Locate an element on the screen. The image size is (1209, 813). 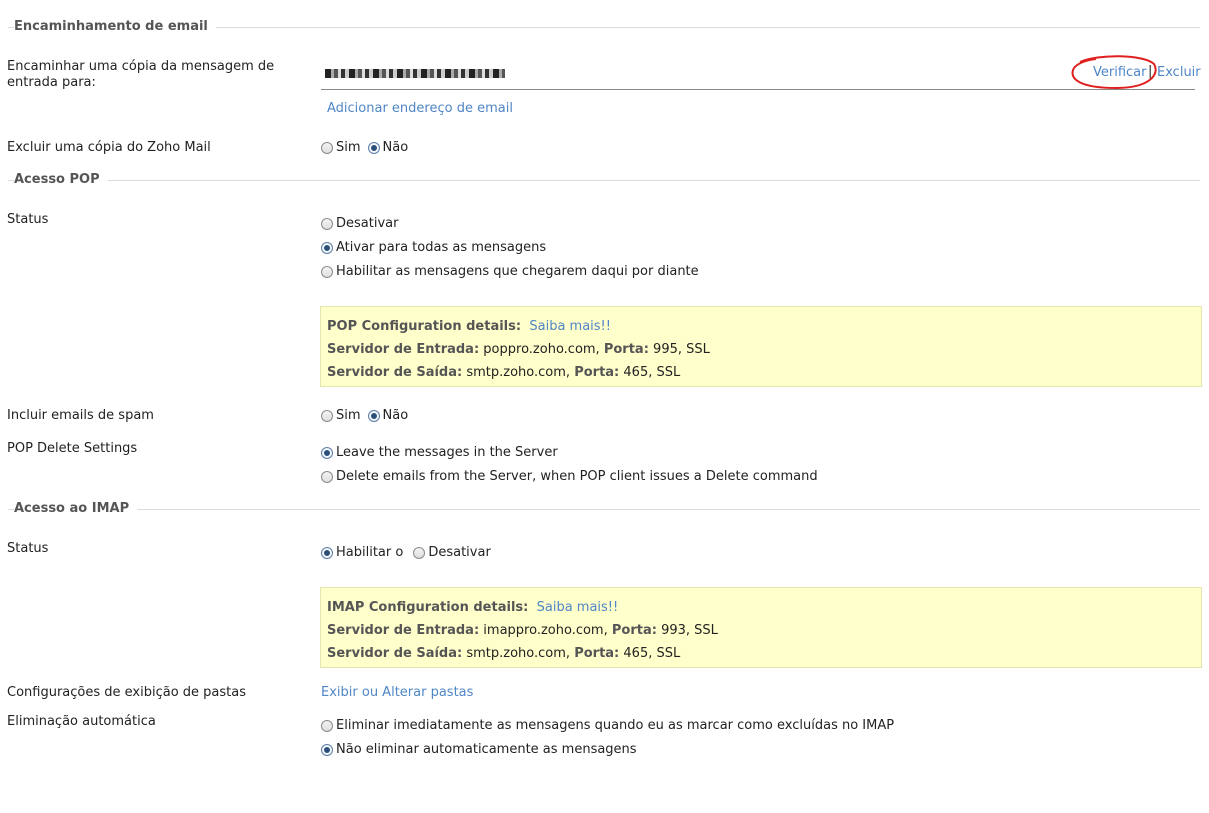
spam-no-radio is located at coordinates (373, 415).